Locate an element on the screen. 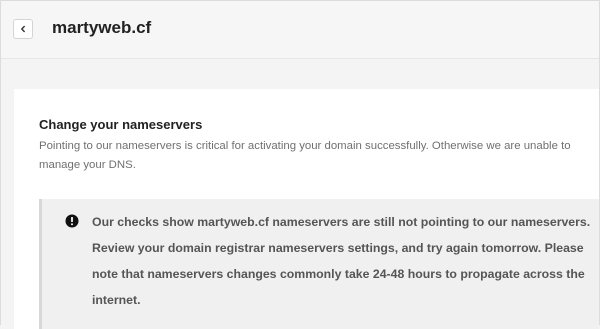 This screenshot has height=329, width=600. back-button is located at coordinates (23, 29).